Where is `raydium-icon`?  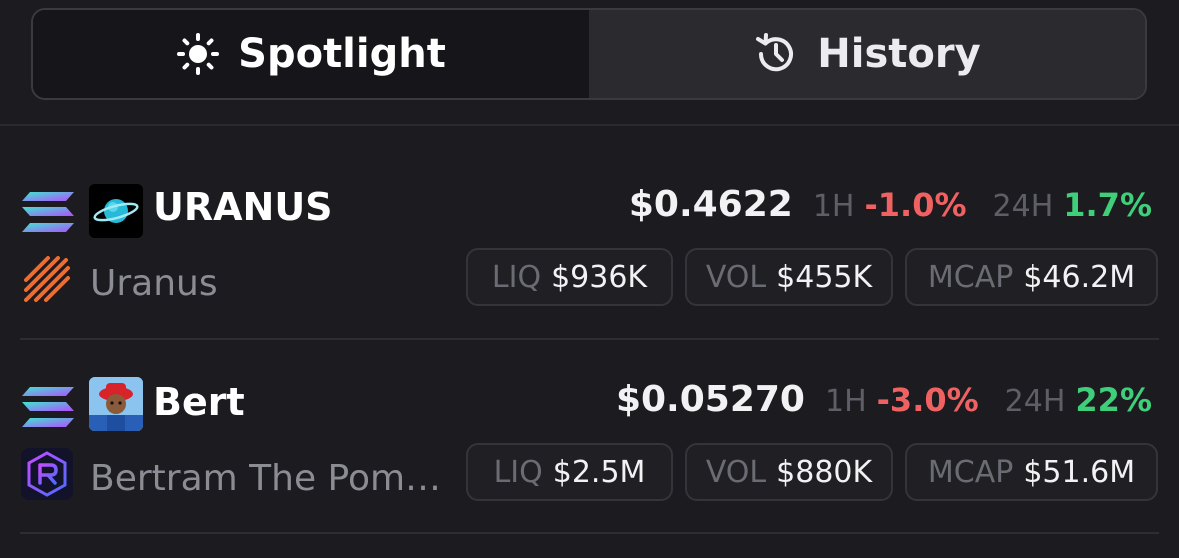 raydium-icon is located at coordinates (47, 474).